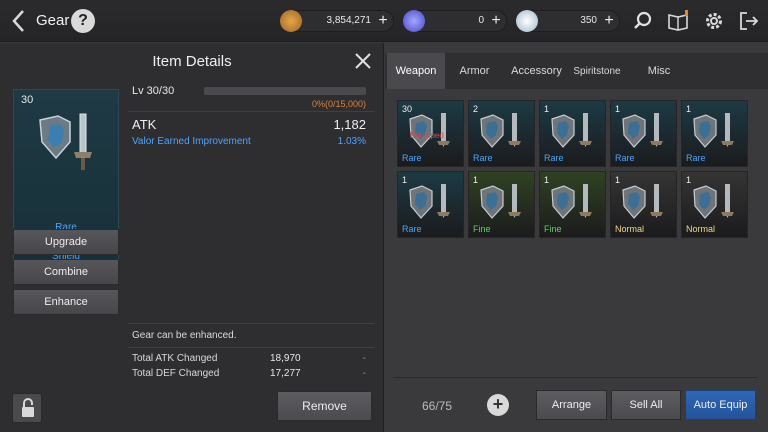  Describe the element at coordinates (496, 21) in the screenshot. I see `add-gem-button: +` at that location.